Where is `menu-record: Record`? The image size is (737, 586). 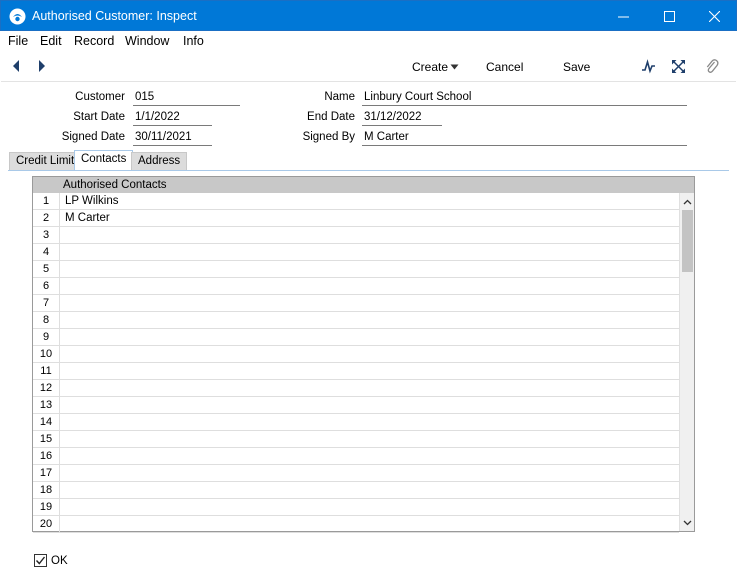
menu-record: Record is located at coordinates (94, 41).